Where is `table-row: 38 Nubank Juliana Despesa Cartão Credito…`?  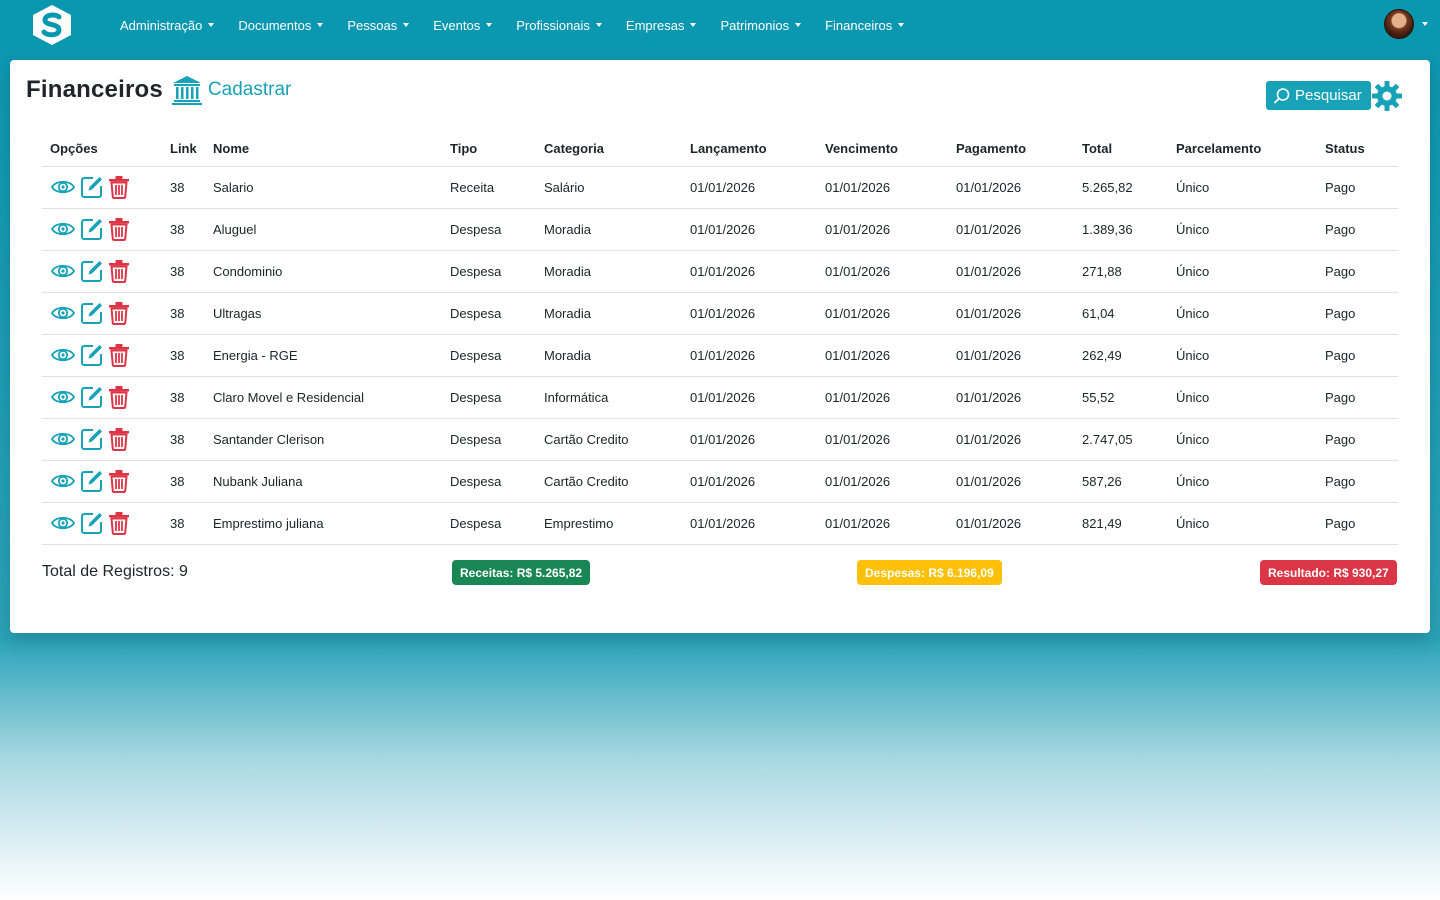
table-row: 38 Nubank Juliana Despesa Cartão Credito… is located at coordinates (720, 481).